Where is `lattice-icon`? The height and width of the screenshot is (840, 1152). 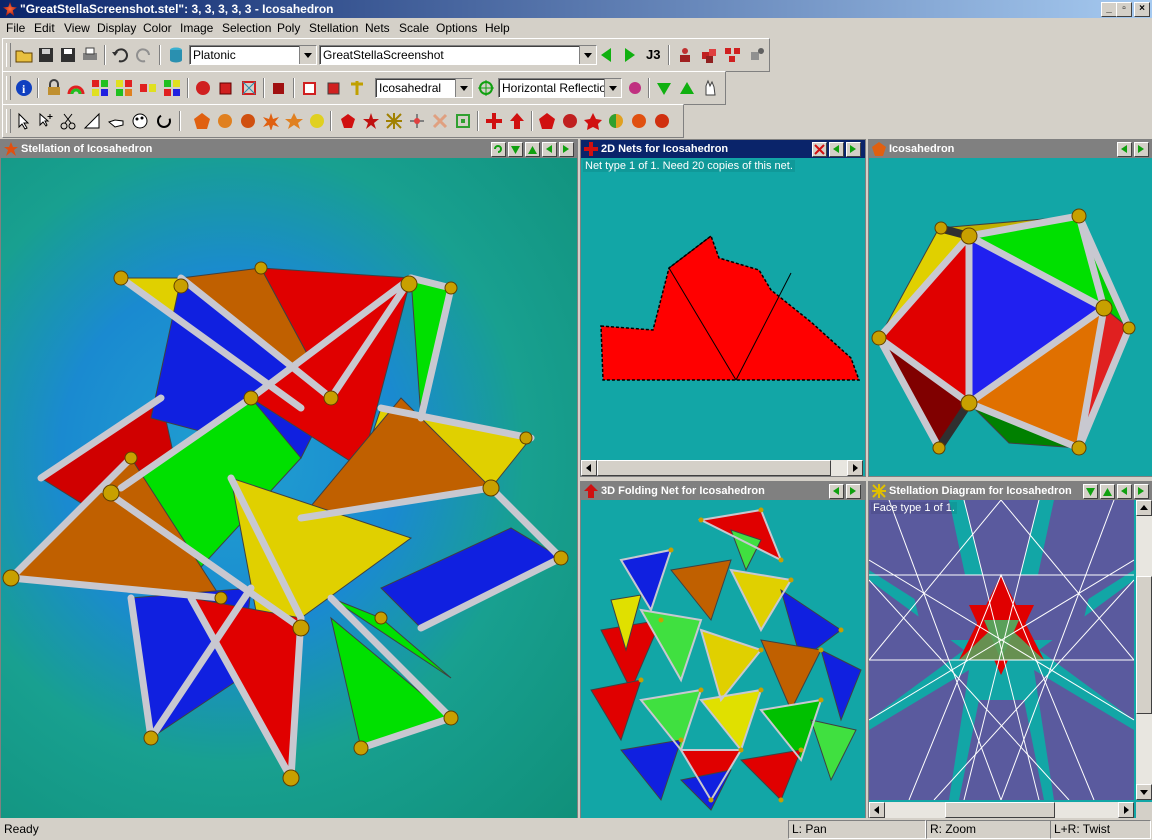
lattice-icon is located at coordinates (394, 121).